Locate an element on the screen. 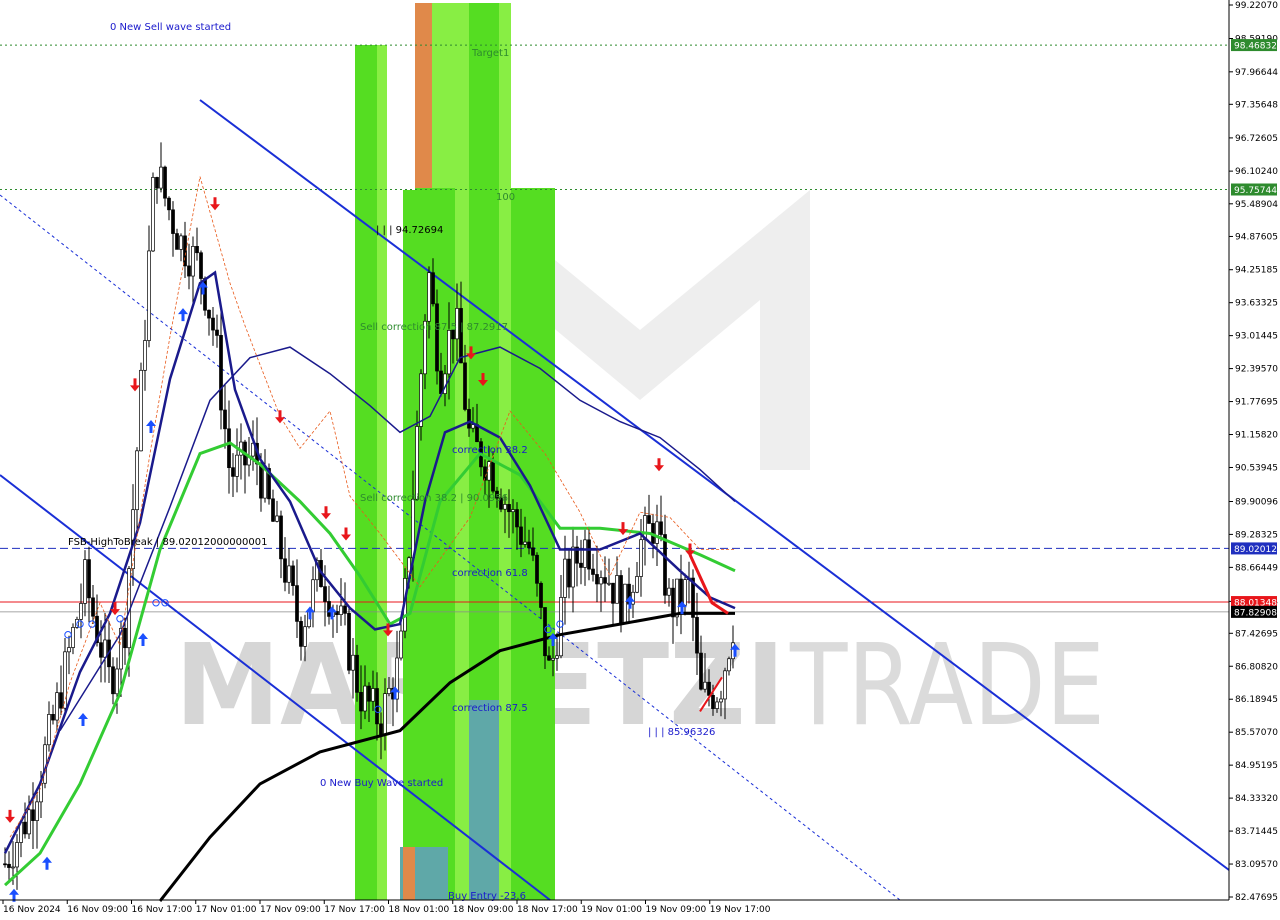  price-tag-label: 87.82908 is located at coordinates (1255, 613).